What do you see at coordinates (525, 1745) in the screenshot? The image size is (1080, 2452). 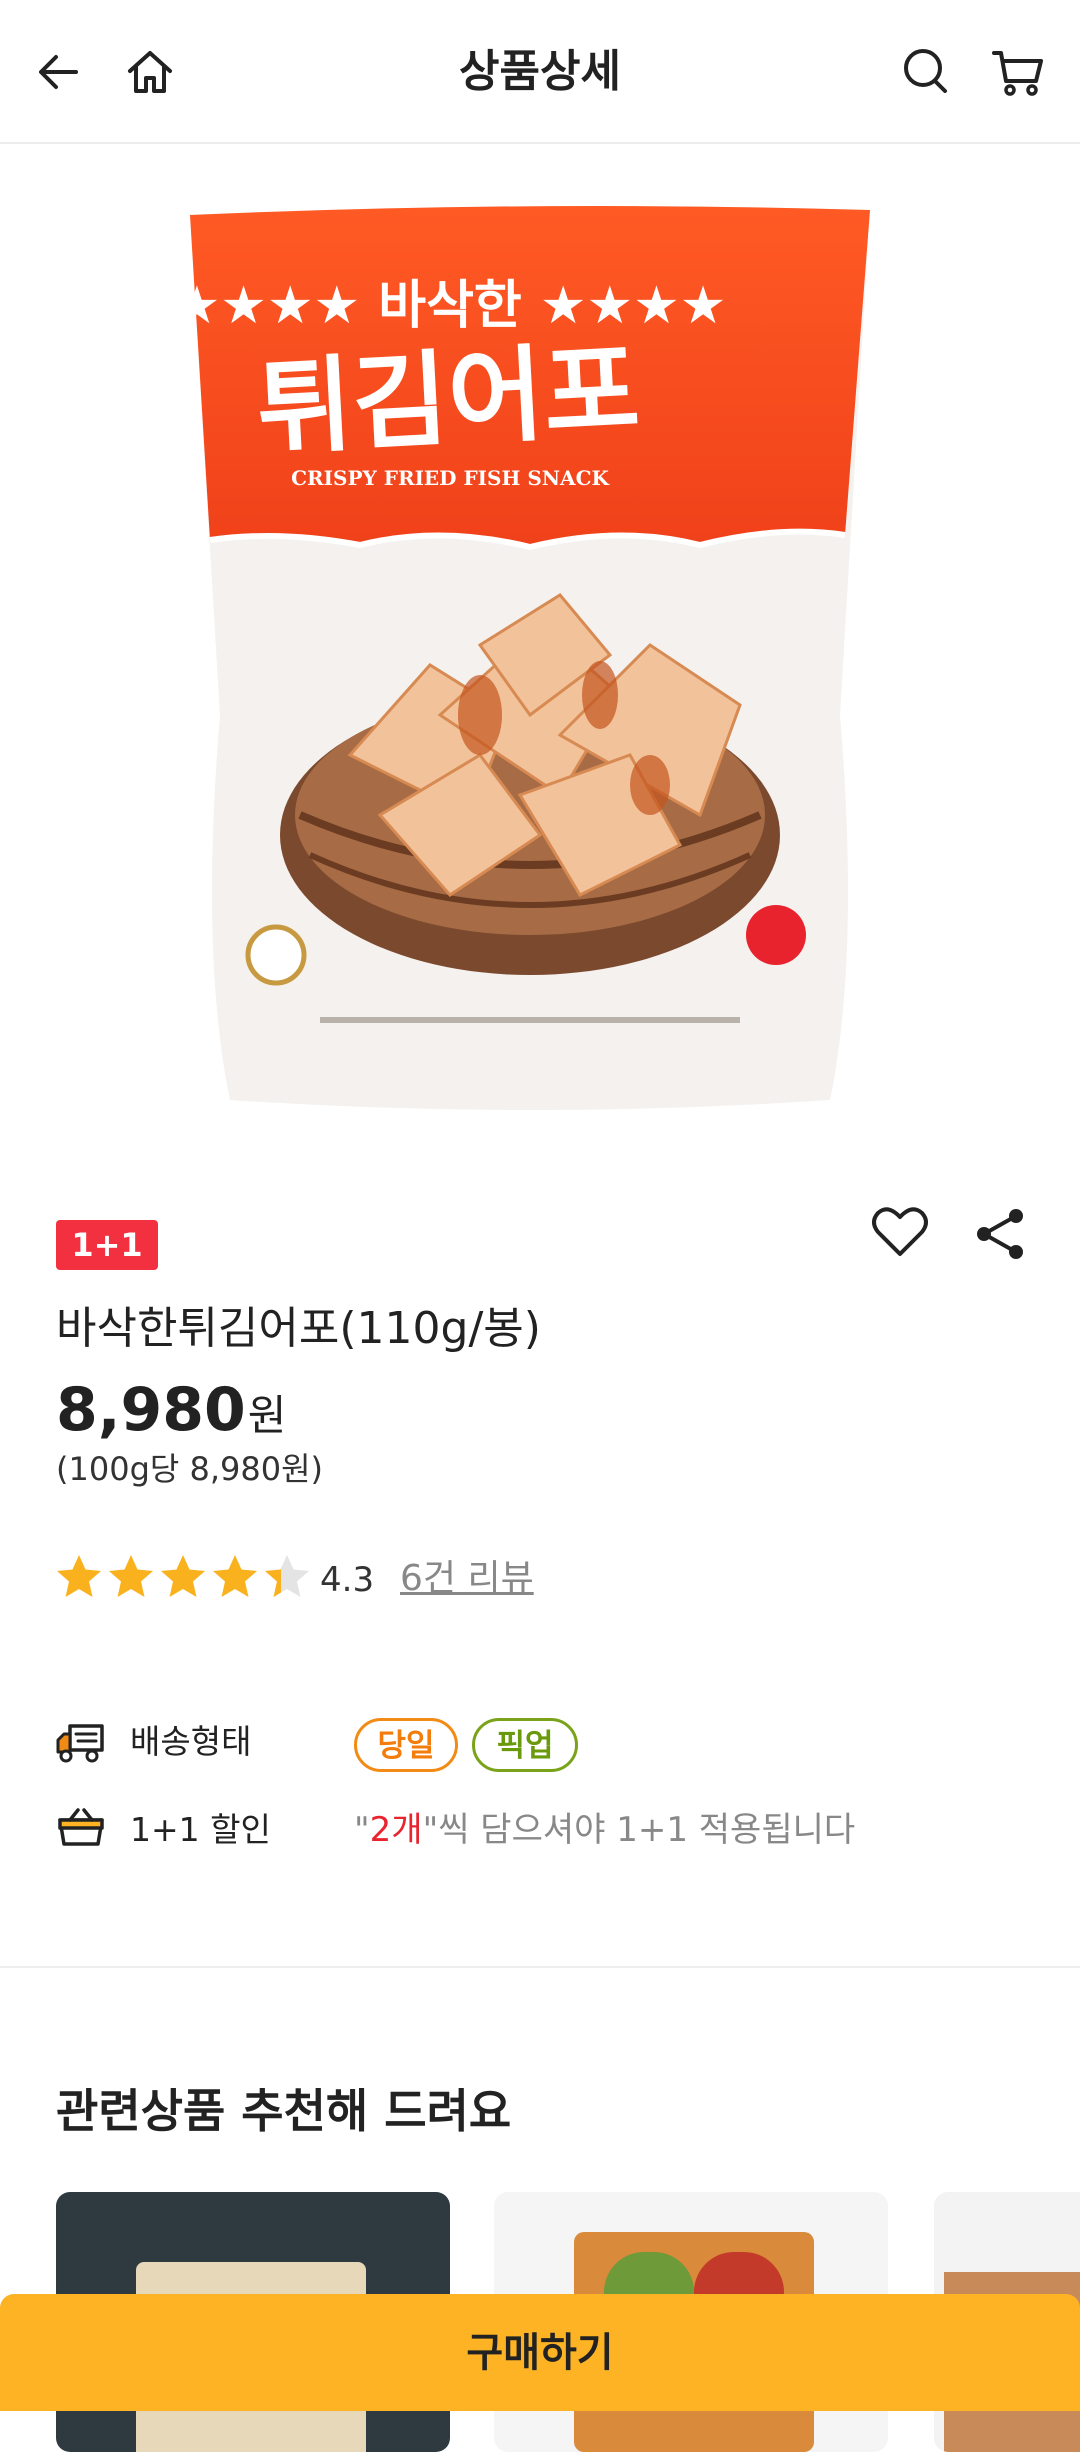 I see `chip-pickup: 픽업` at bounding box center [525, 1745].